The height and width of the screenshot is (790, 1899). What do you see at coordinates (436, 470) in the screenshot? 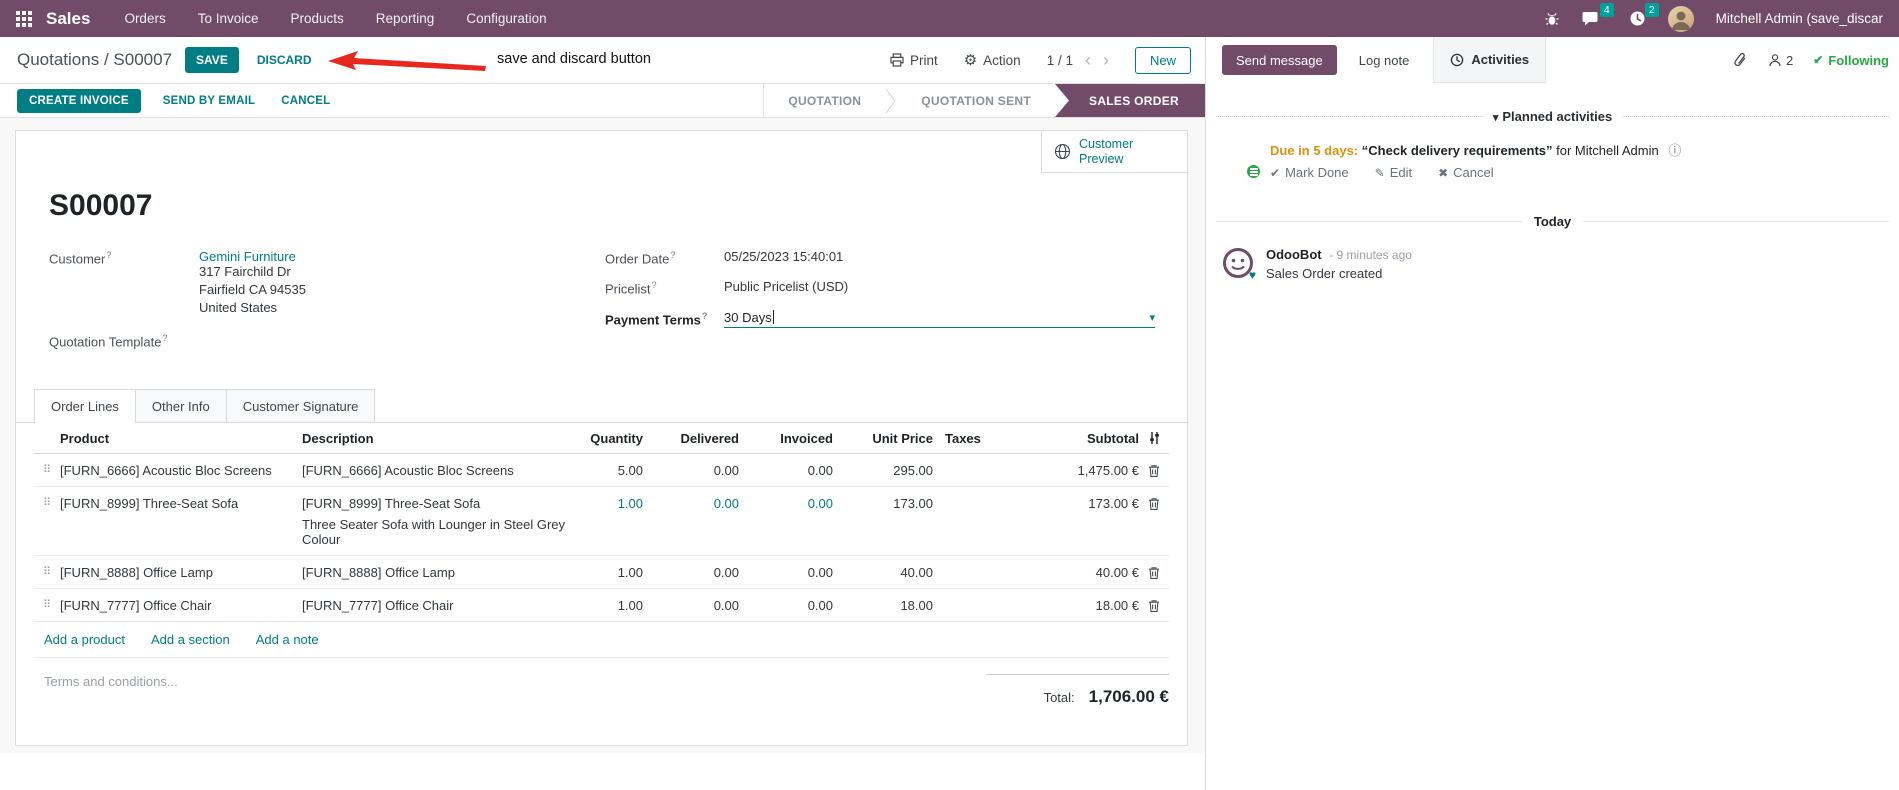
I see `cell-description: [FURN_6666] Acoustic Bloc Screens` at bounding box center [436, 470].